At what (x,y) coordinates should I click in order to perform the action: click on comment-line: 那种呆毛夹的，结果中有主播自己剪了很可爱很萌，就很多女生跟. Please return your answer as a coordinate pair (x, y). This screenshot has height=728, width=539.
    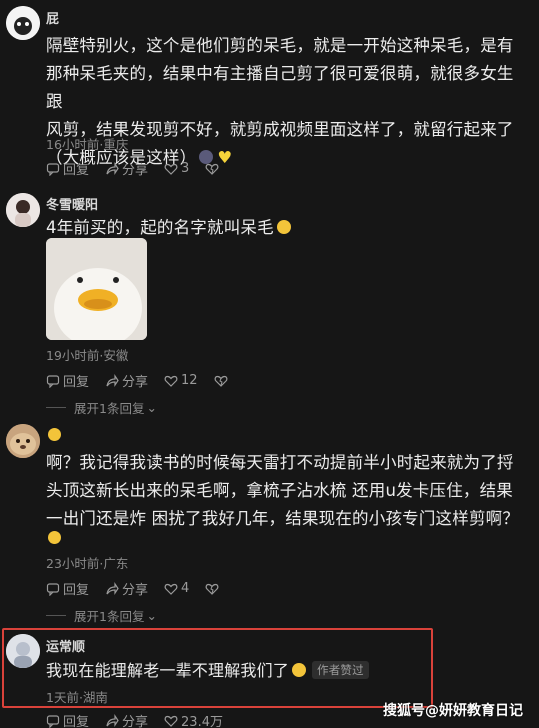
    Looking at the image, I should click on (280, 87).